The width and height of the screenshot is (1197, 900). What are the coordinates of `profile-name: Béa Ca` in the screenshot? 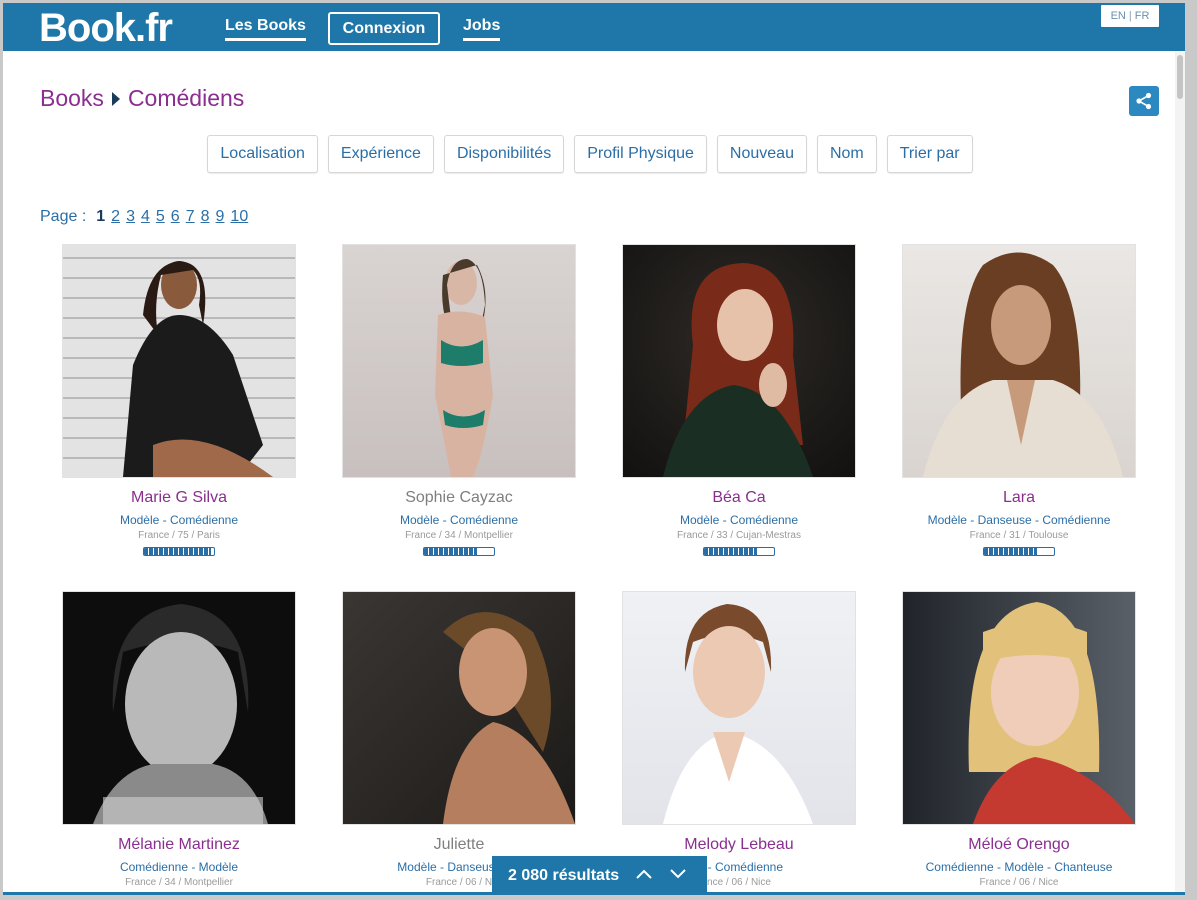 It's located at (739, 498).